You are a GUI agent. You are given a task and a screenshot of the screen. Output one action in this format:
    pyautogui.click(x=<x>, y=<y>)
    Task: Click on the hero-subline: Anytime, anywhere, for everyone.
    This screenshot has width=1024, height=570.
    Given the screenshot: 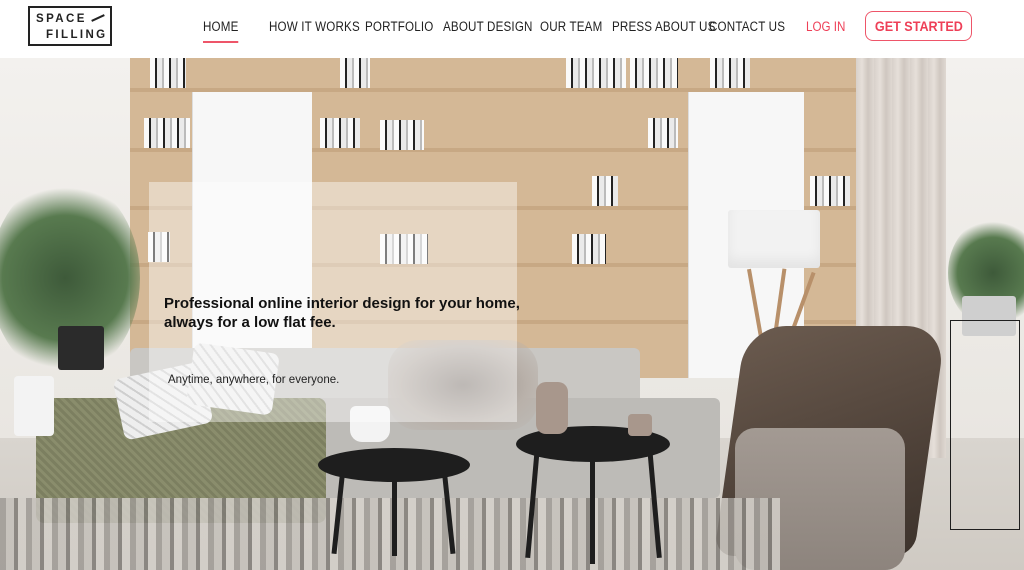 What is the action you would take?
    pyautogui.click(x=254, y=380)
    